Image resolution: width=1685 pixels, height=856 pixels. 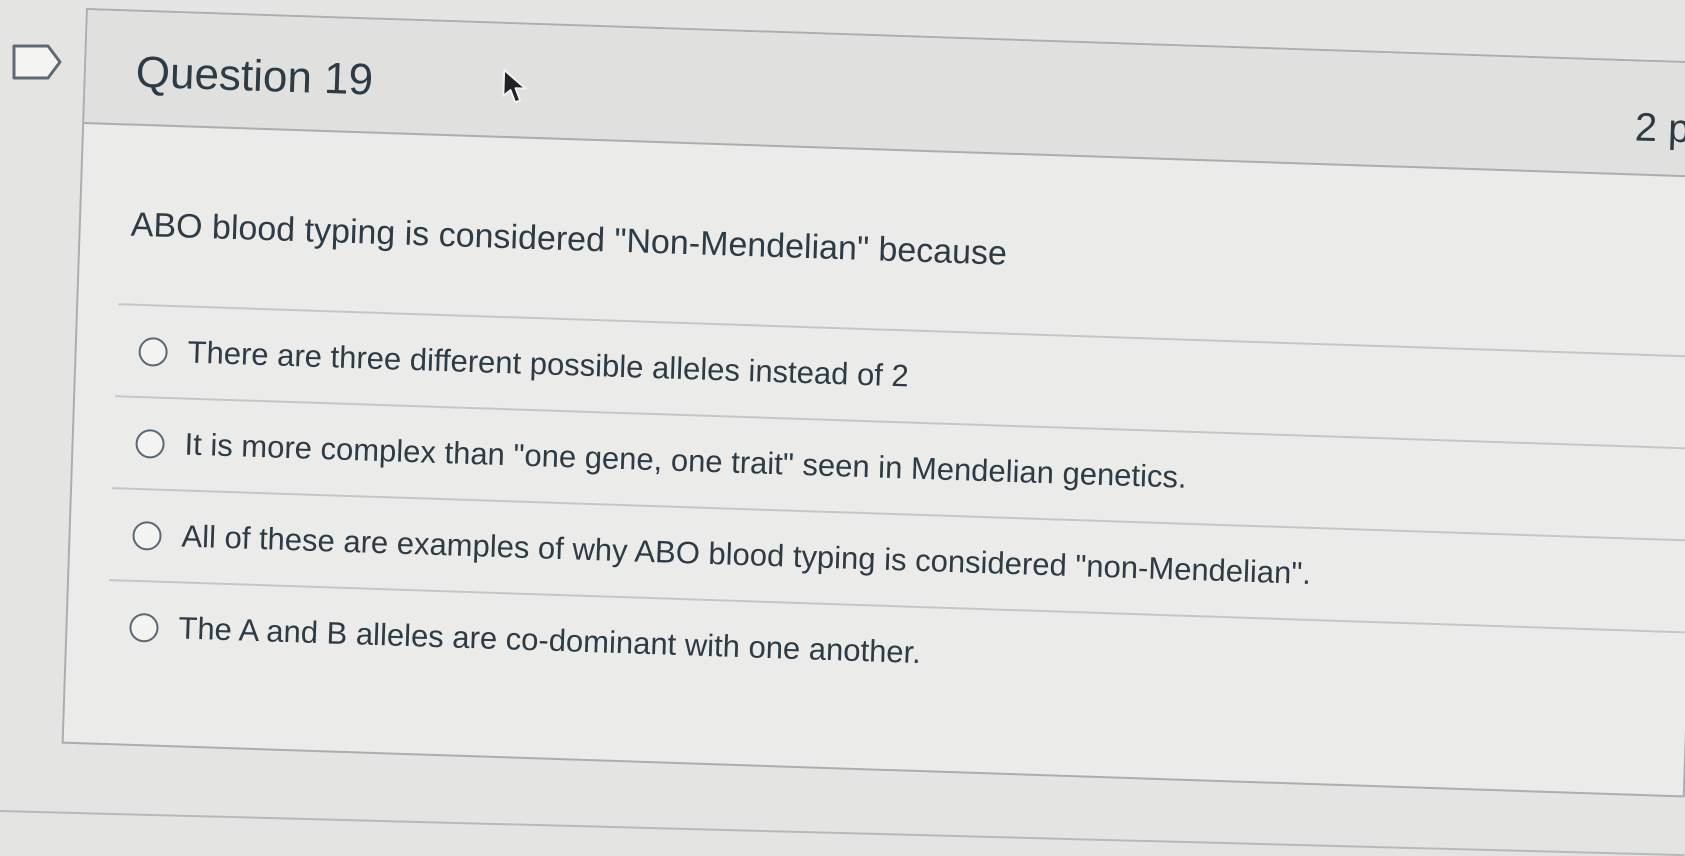 What do you see at coordinates (514, 86) in the screenshot?
I see `mouse-pointer-icon` at bounding box center [514, 86].